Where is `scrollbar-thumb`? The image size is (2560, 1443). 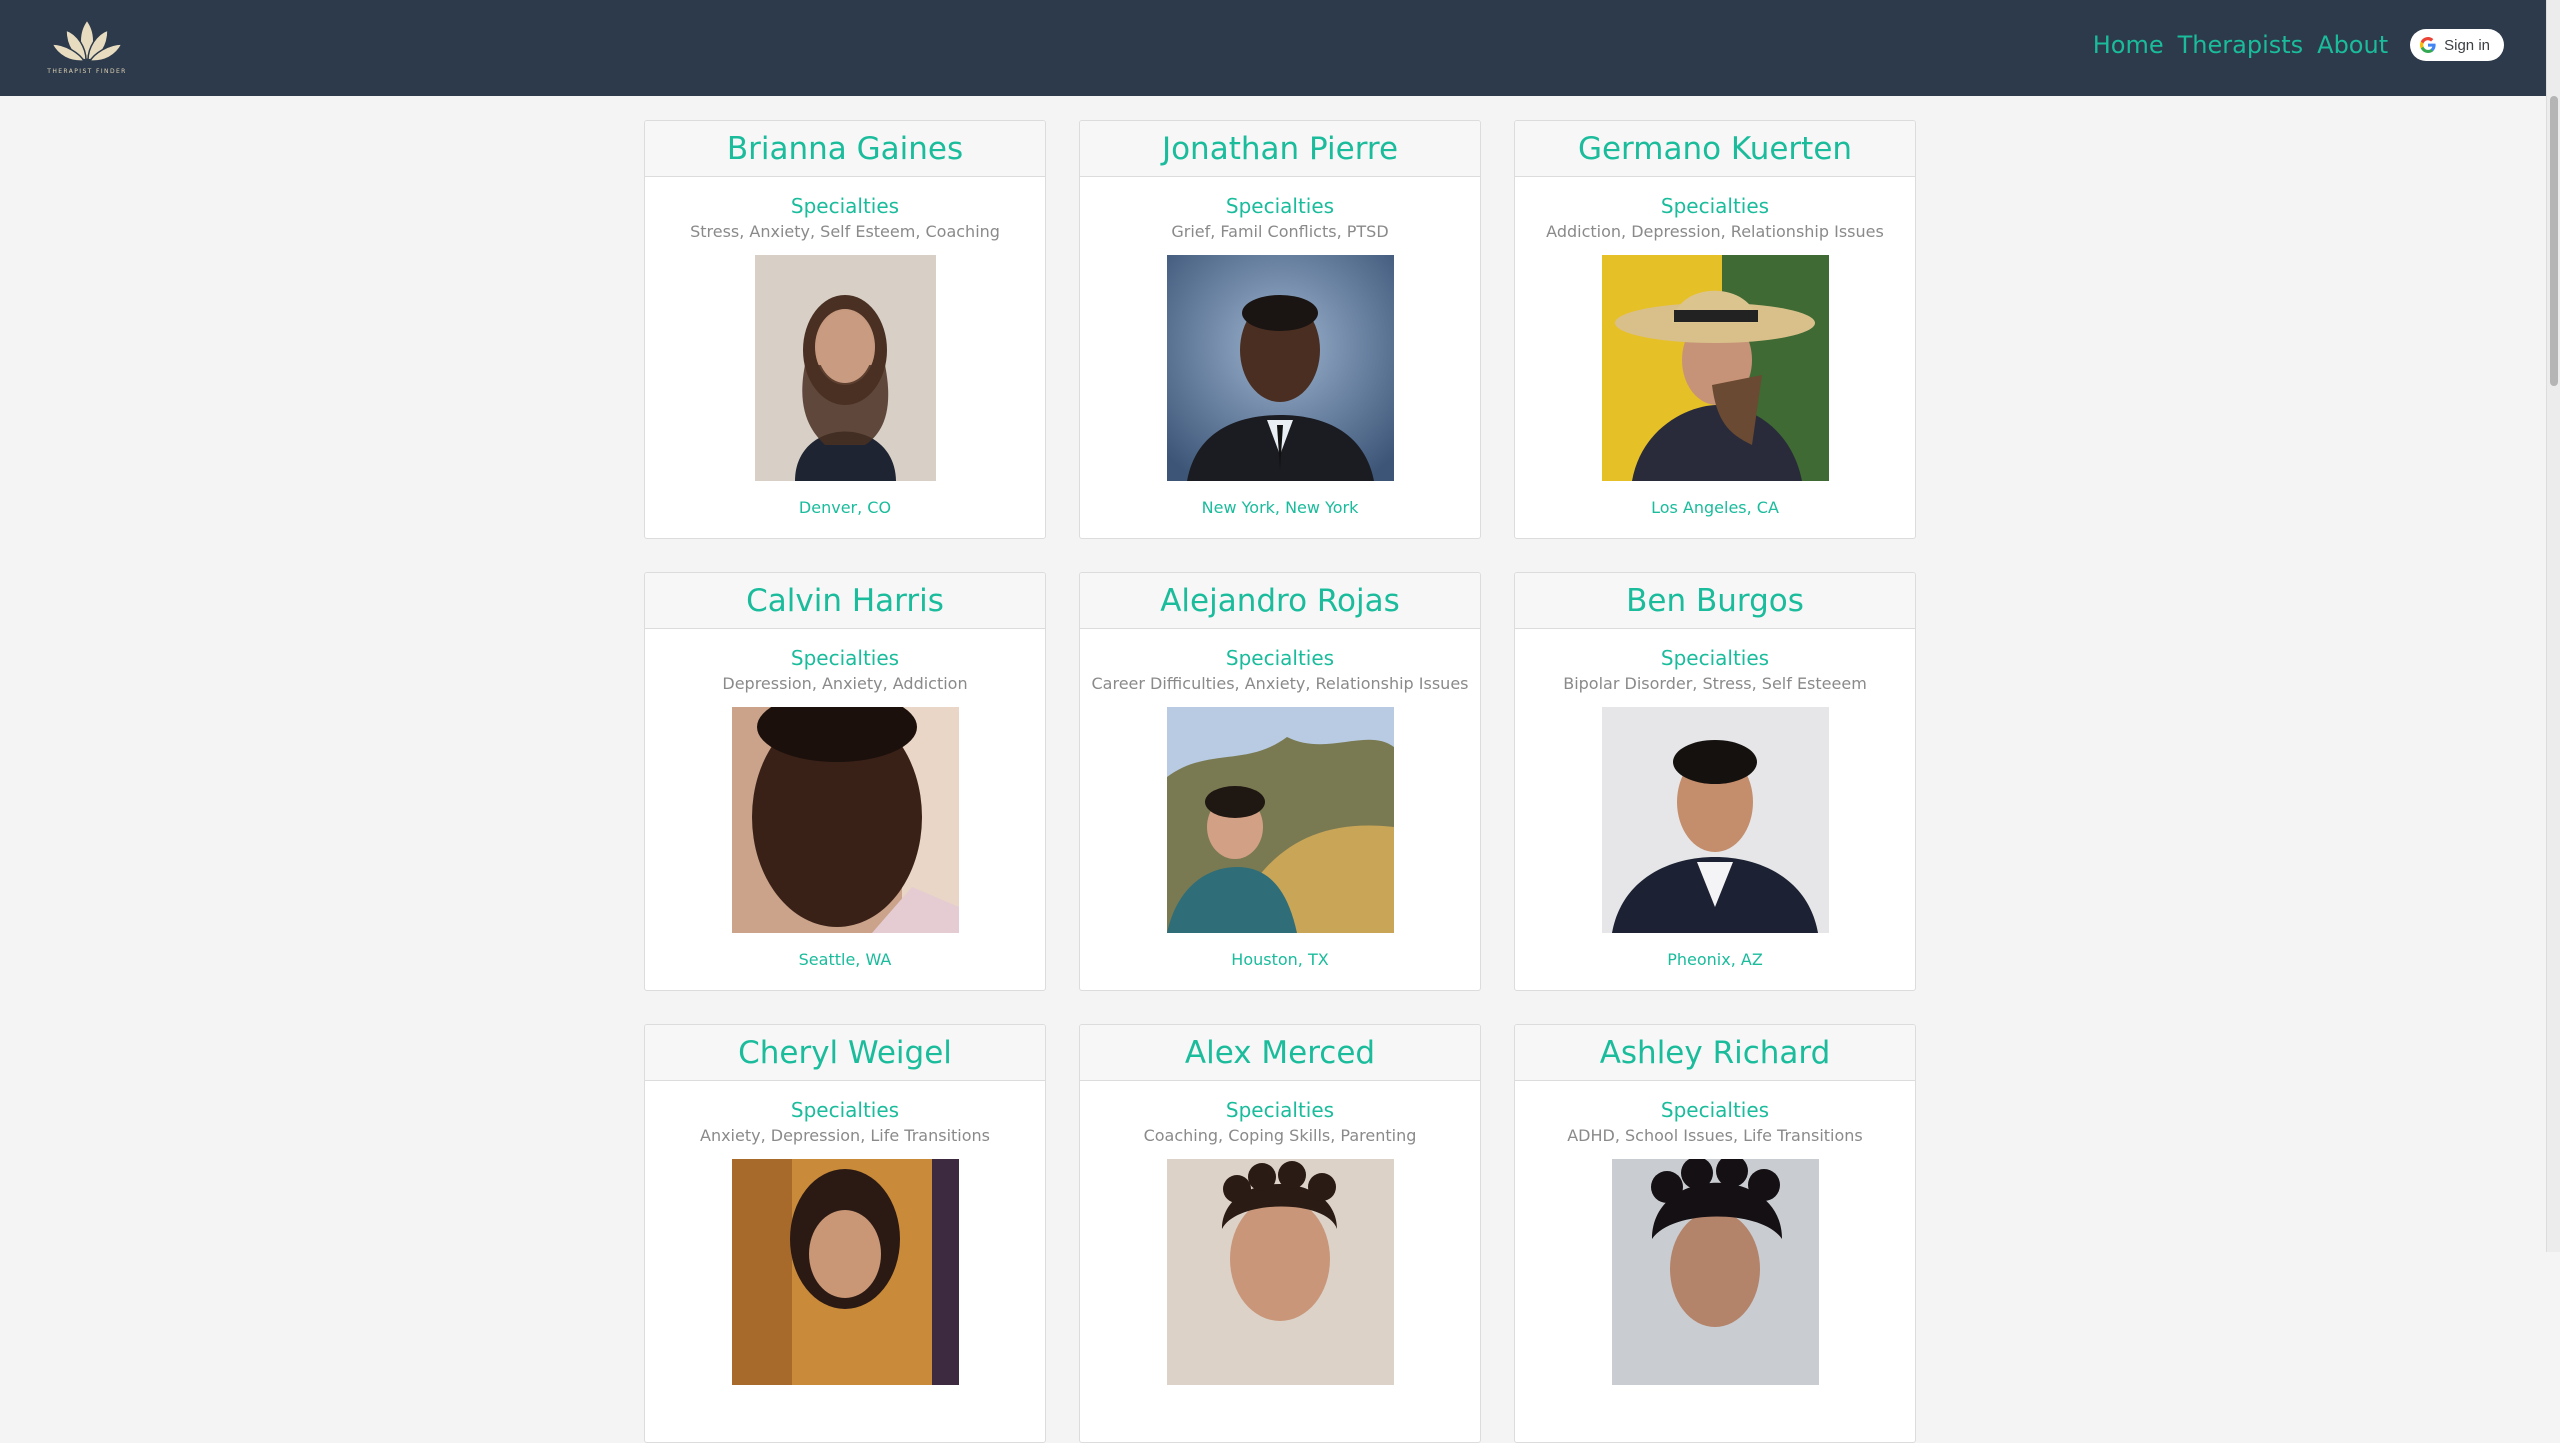 scrollbar-thumb is located at coordinates (2554, 241).